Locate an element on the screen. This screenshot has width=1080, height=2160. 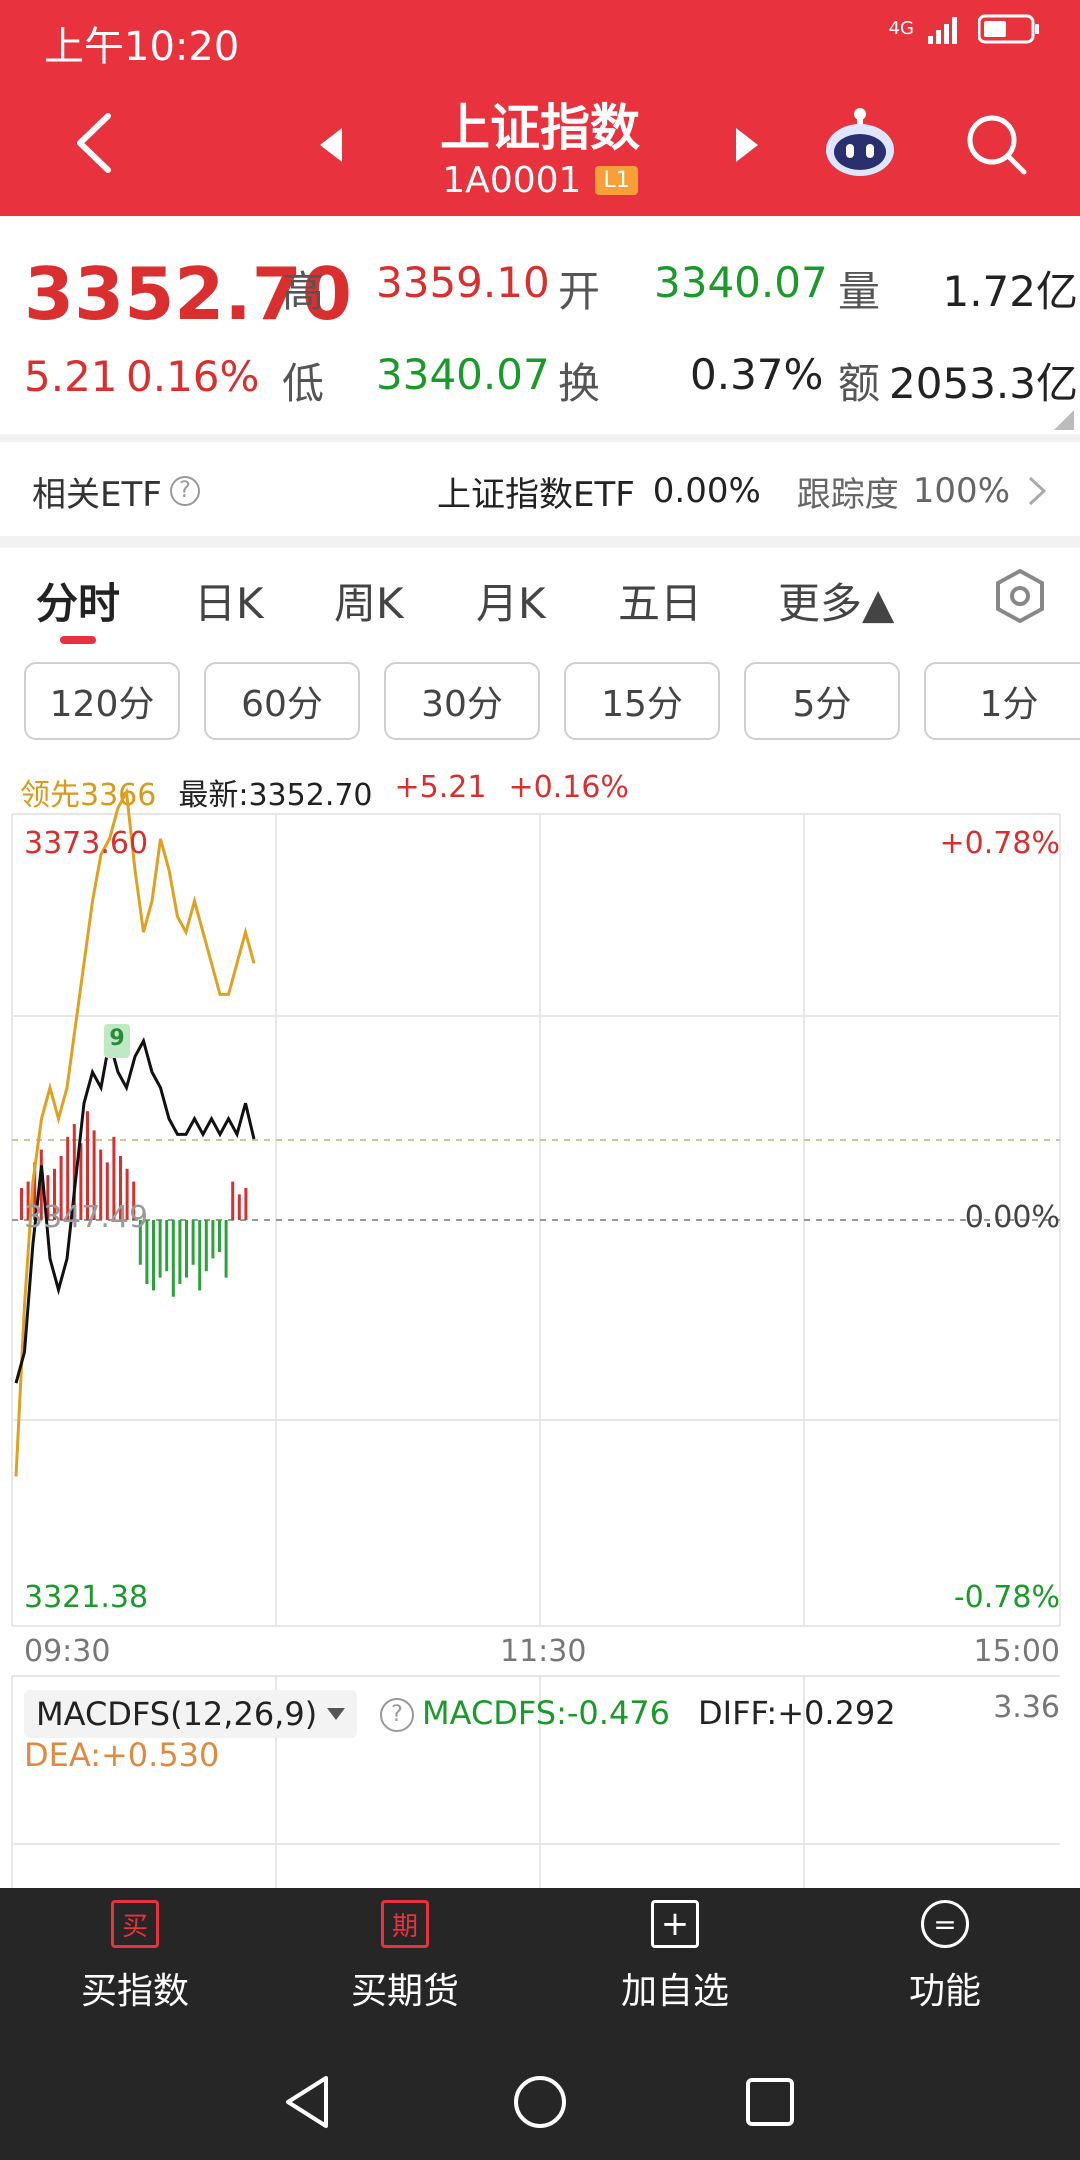
macd-selector-label: MACDFS(12,26,9) is located at coordinates (177, 1714).